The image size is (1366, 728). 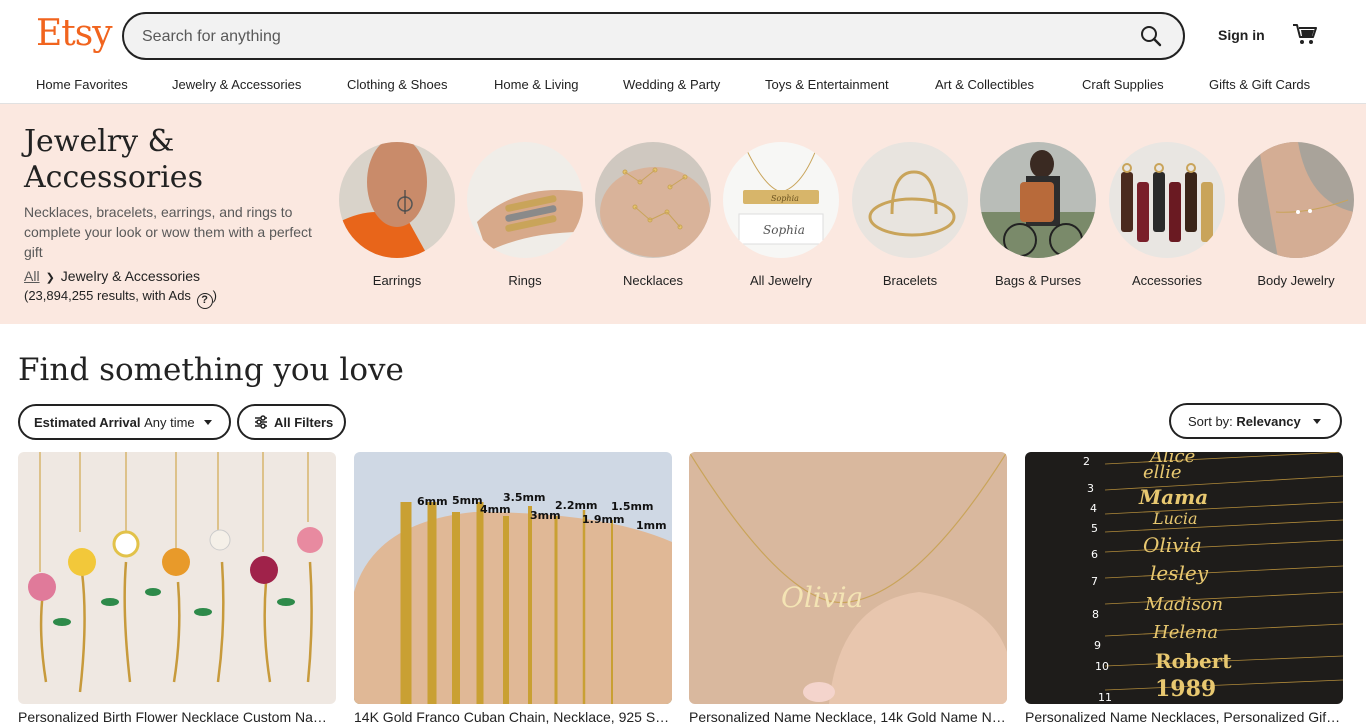 What do you see at coordinates (1097, 645) in the screenshot?
I see `name-number: 9` at bounding box center [1097, 645].